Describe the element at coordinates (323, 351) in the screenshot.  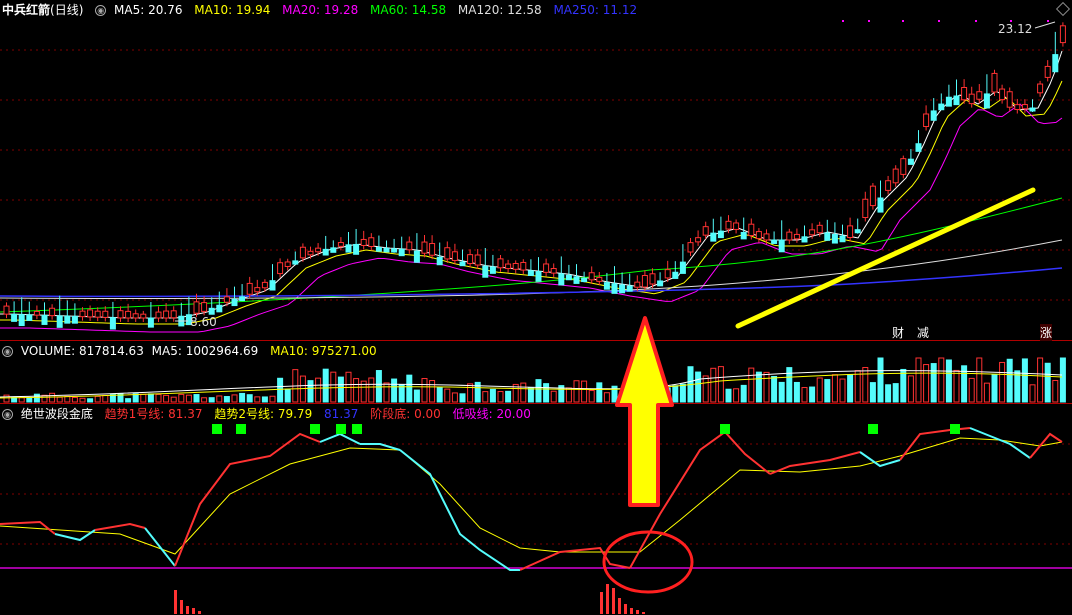
I see `volume-ma10-label: MA10: 975271.00` at that location.